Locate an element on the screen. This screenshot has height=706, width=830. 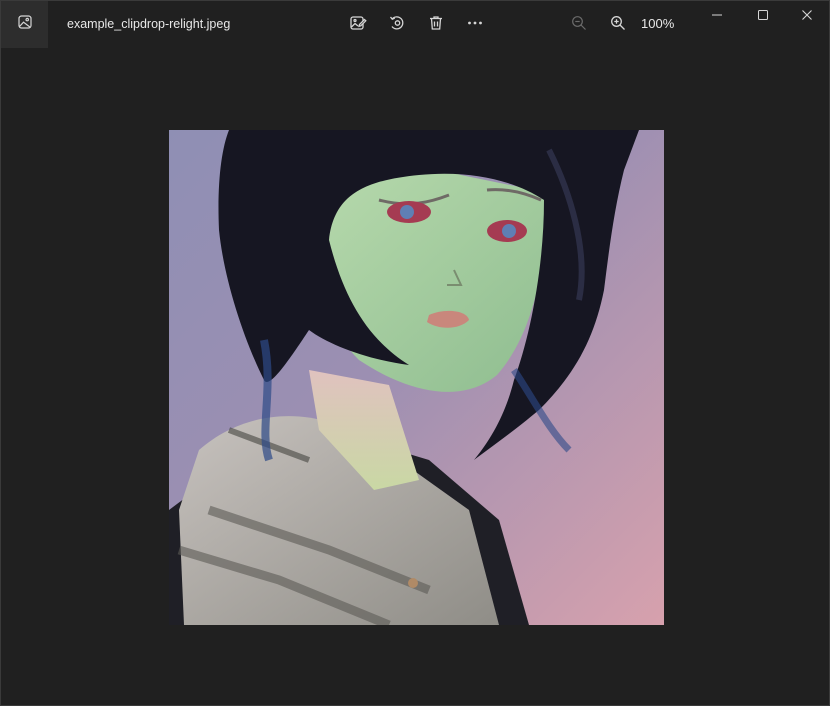
zoom-level: 100% is located at coordinates (657, 23).